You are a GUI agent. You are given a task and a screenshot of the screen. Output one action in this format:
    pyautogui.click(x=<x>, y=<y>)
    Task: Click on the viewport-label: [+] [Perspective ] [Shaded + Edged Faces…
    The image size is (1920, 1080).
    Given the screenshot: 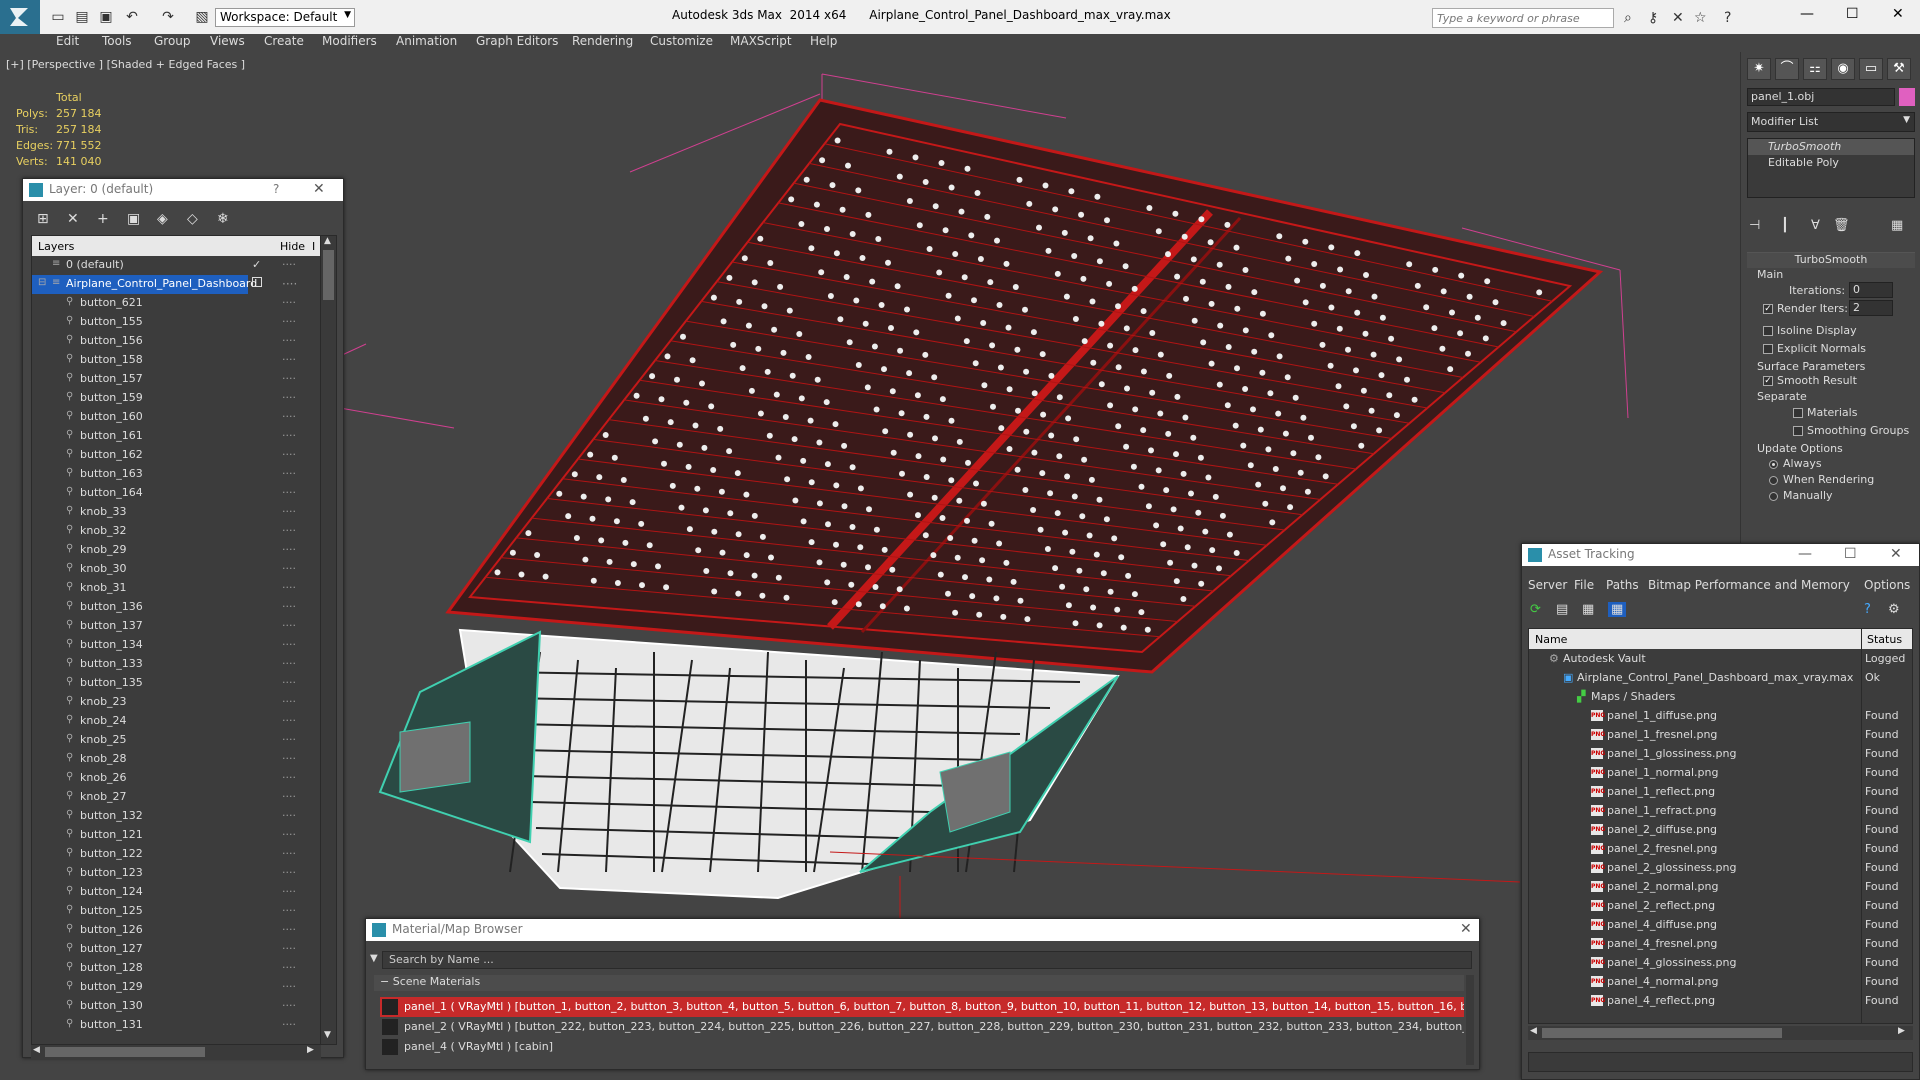 What is the action you would take?
    pyautogui.click(x=125, y=64)
    